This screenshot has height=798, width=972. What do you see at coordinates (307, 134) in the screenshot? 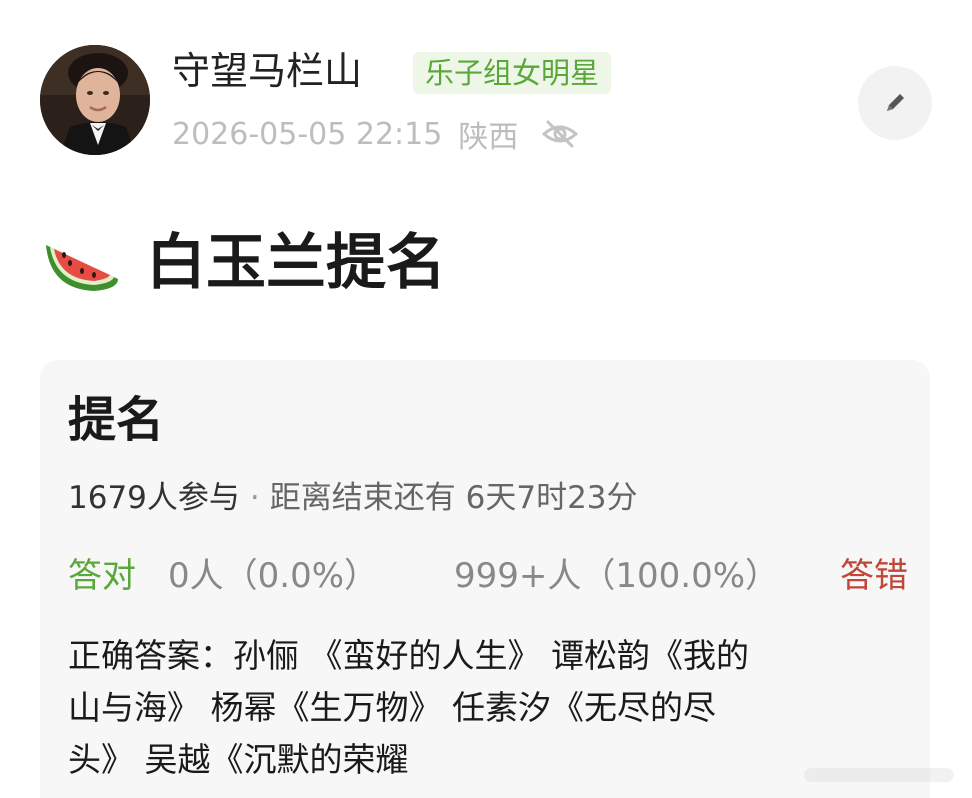
I see `post-timestamp: 2026-05-05 22:15` at bounding box center [307, 134].